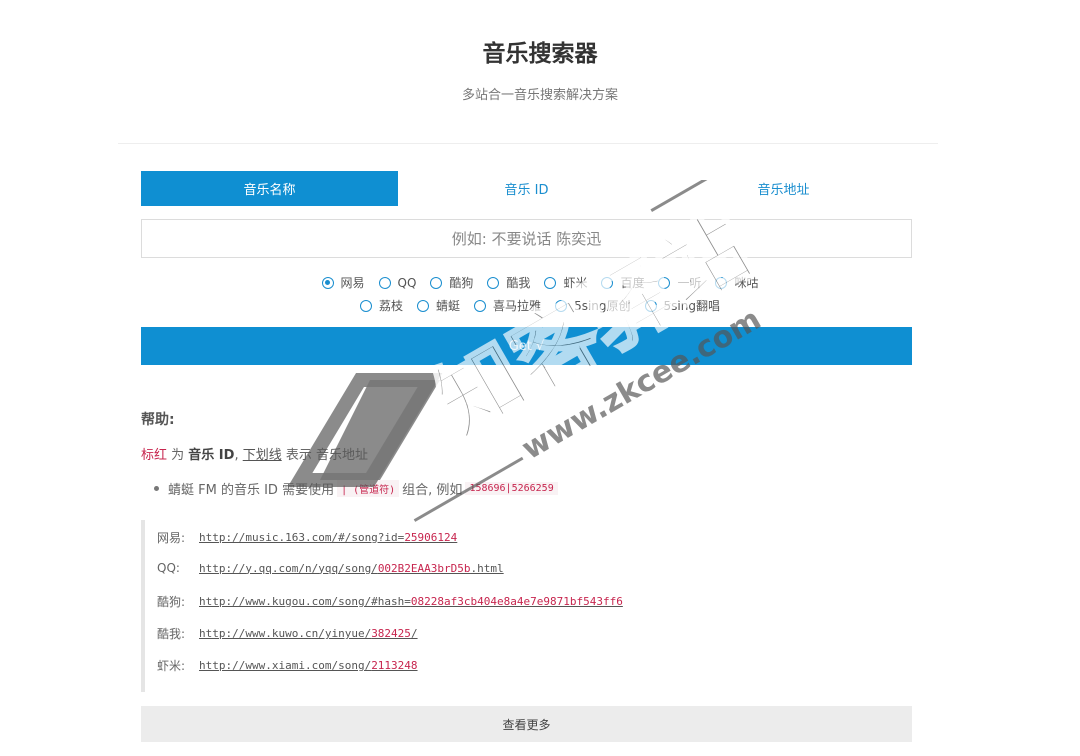 This screenshot has width=1080, height=756. Describe the element at coordinates (211, 455) in the screenshot. I see `help-music-id: 音乐 ID` at that location.